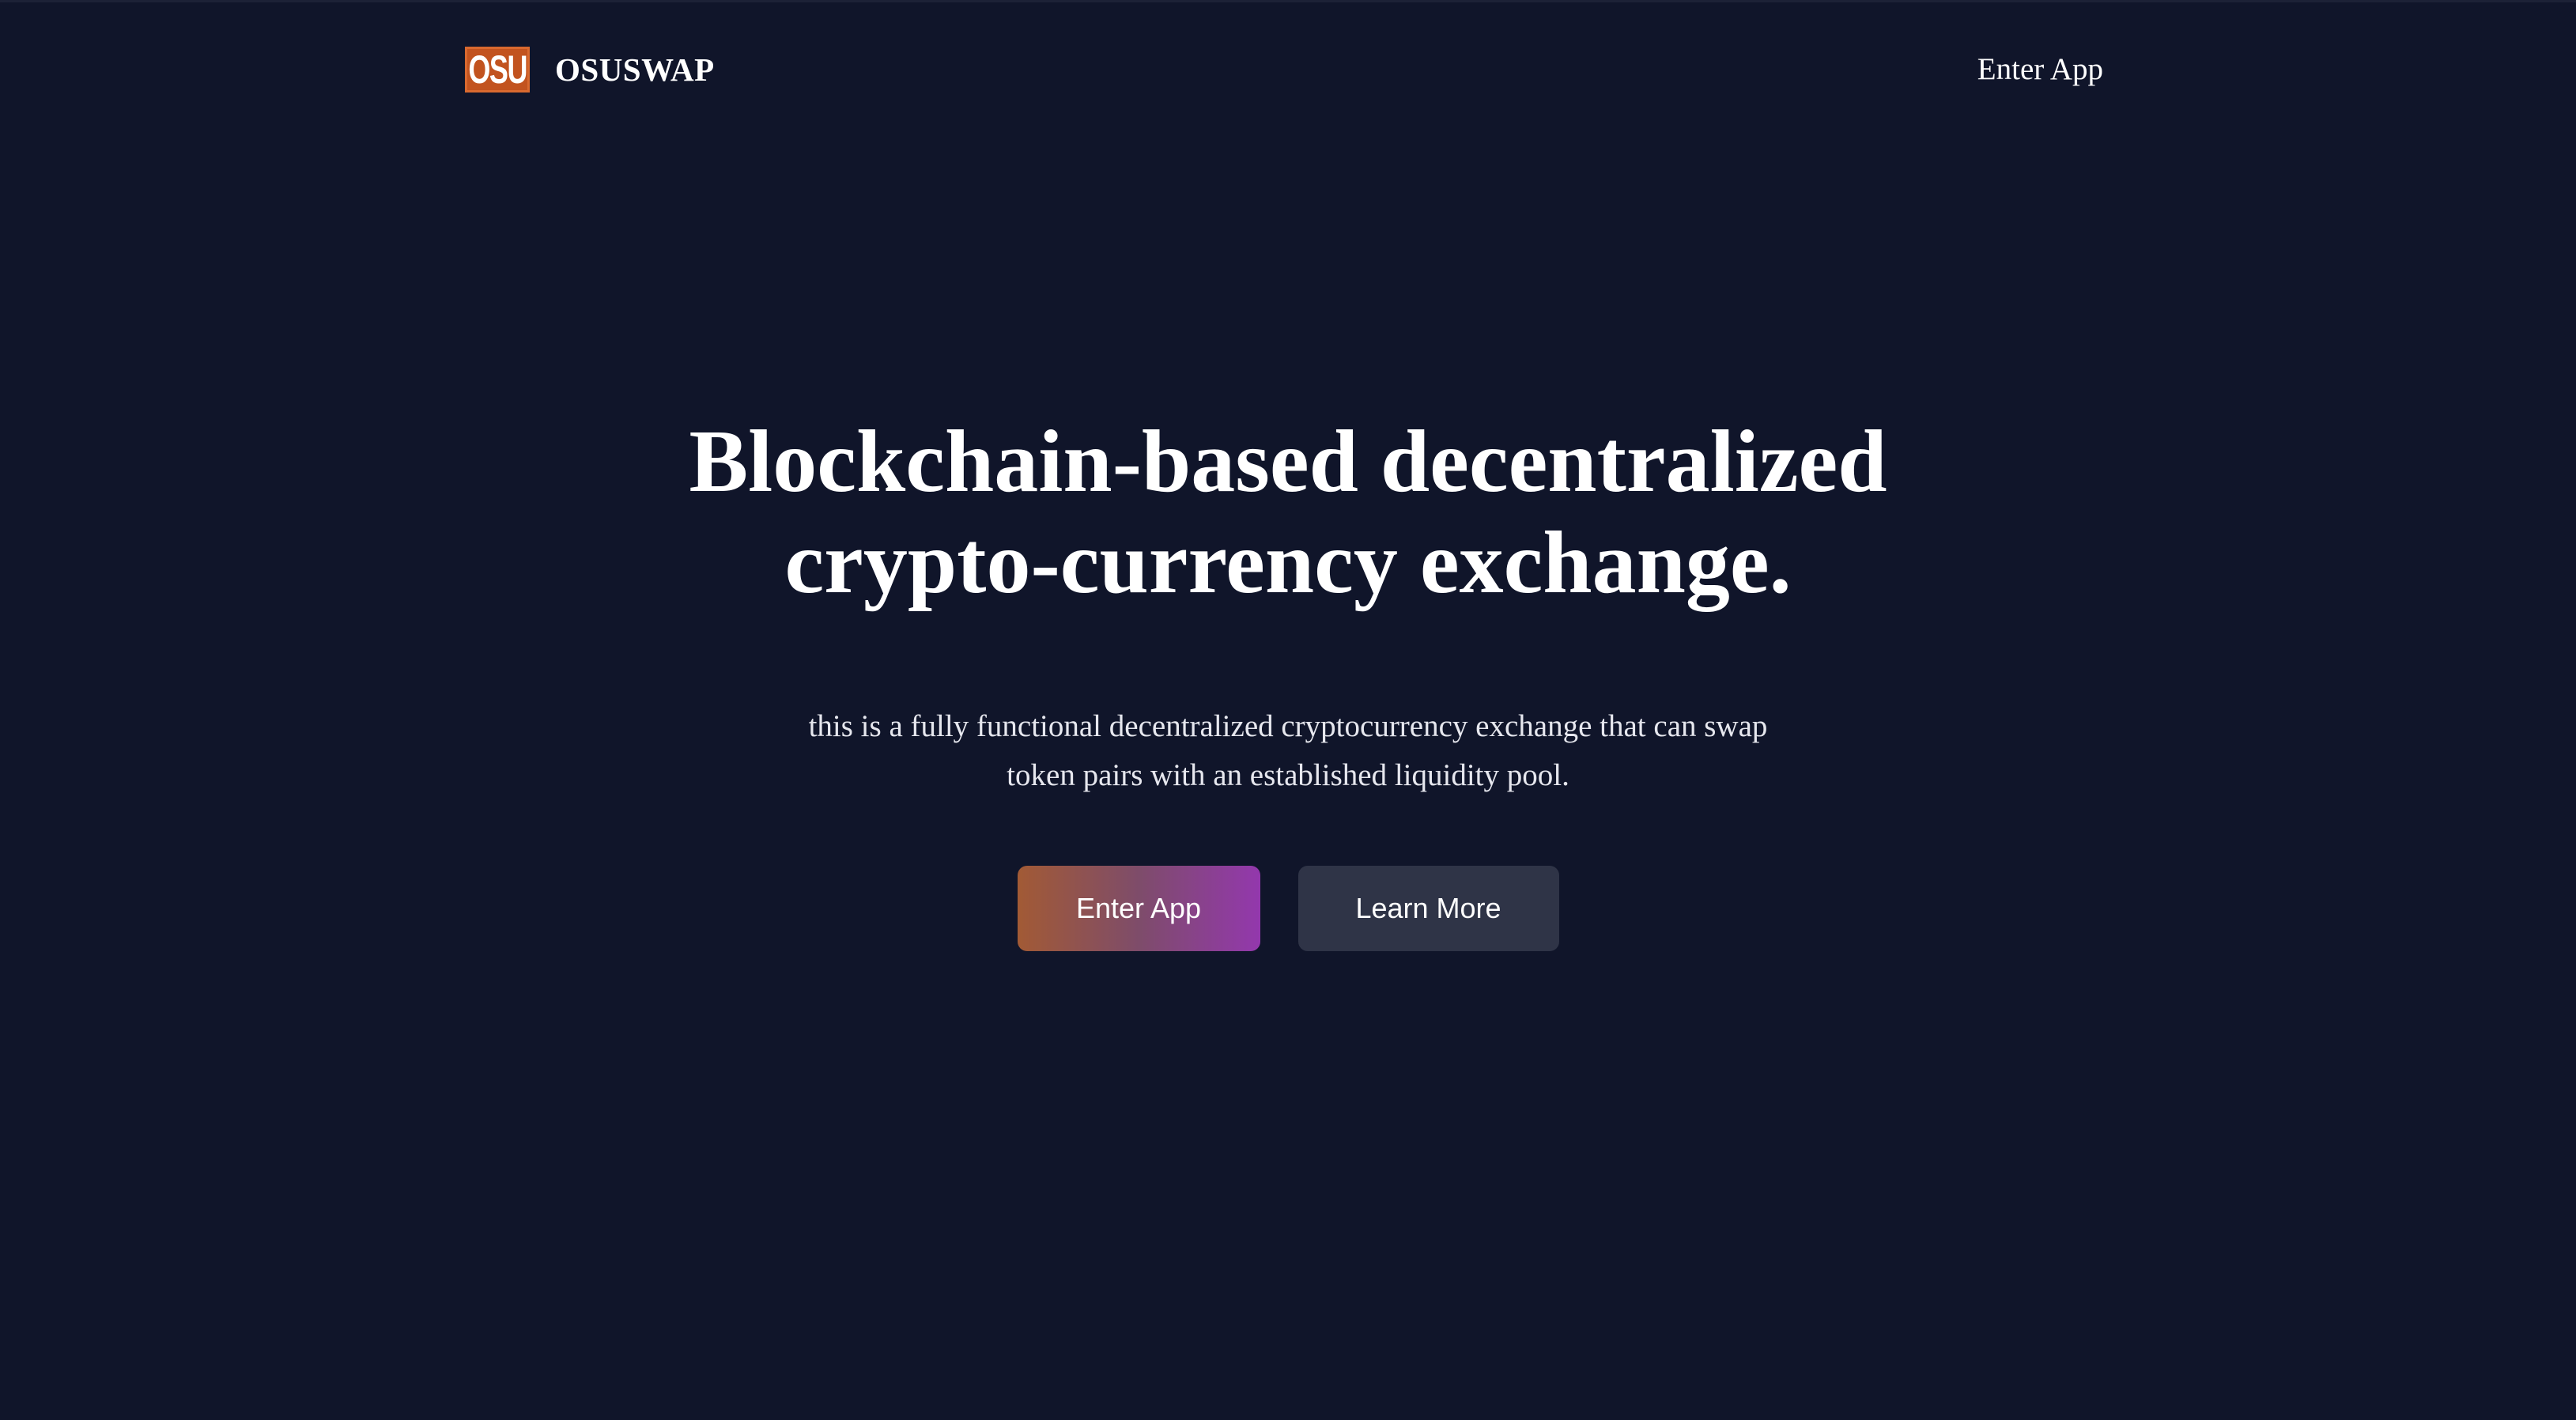 The height and width of the screenshot is (1420, 2576). Describe the element at coordinates (1138, 909) in the screenshot. I see `enter-app-button: Enter App` at that location.